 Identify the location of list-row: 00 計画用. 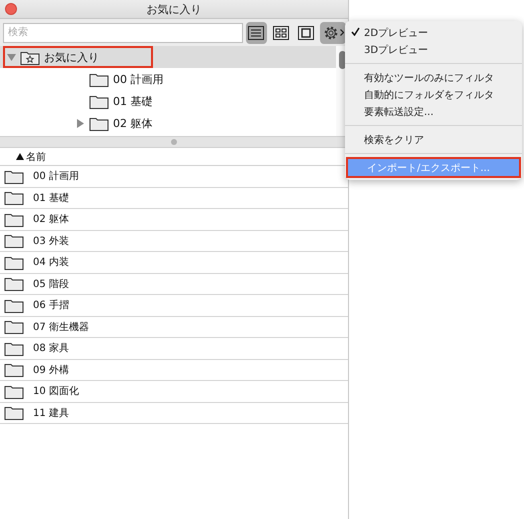
(174, 177).